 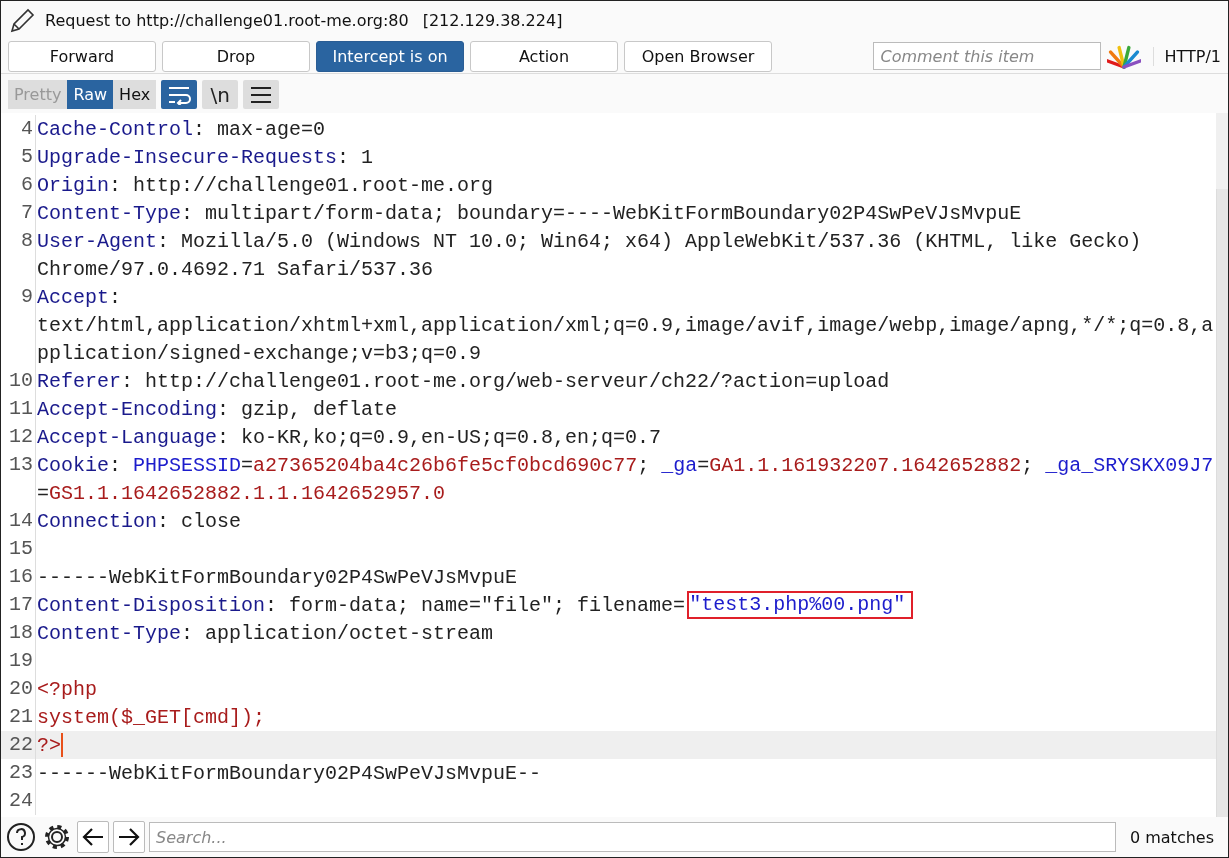 What do you see at coordinates (236, 56) in the screenshot?
I see `toolbar-button: Drop` at bounding box center [236, 56].